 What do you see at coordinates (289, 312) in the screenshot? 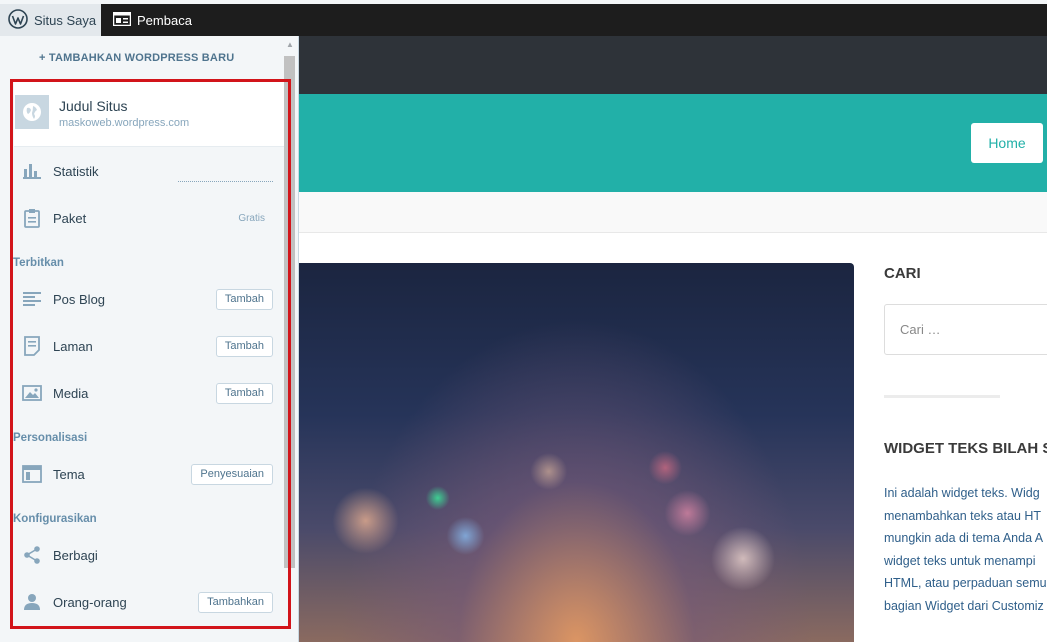
I see `scroll-thumb` at bounding box center [289, 312].